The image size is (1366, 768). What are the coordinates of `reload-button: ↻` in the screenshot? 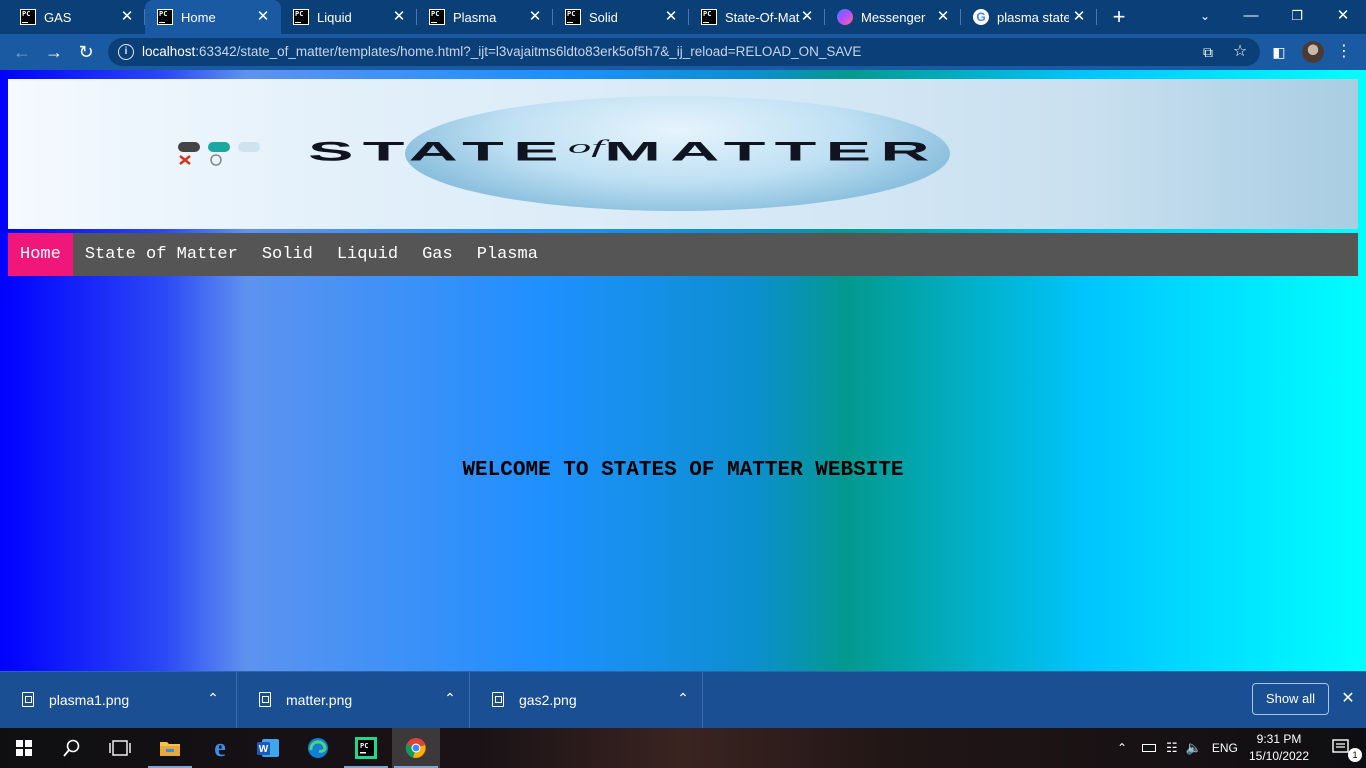 It's located at (86, 52).